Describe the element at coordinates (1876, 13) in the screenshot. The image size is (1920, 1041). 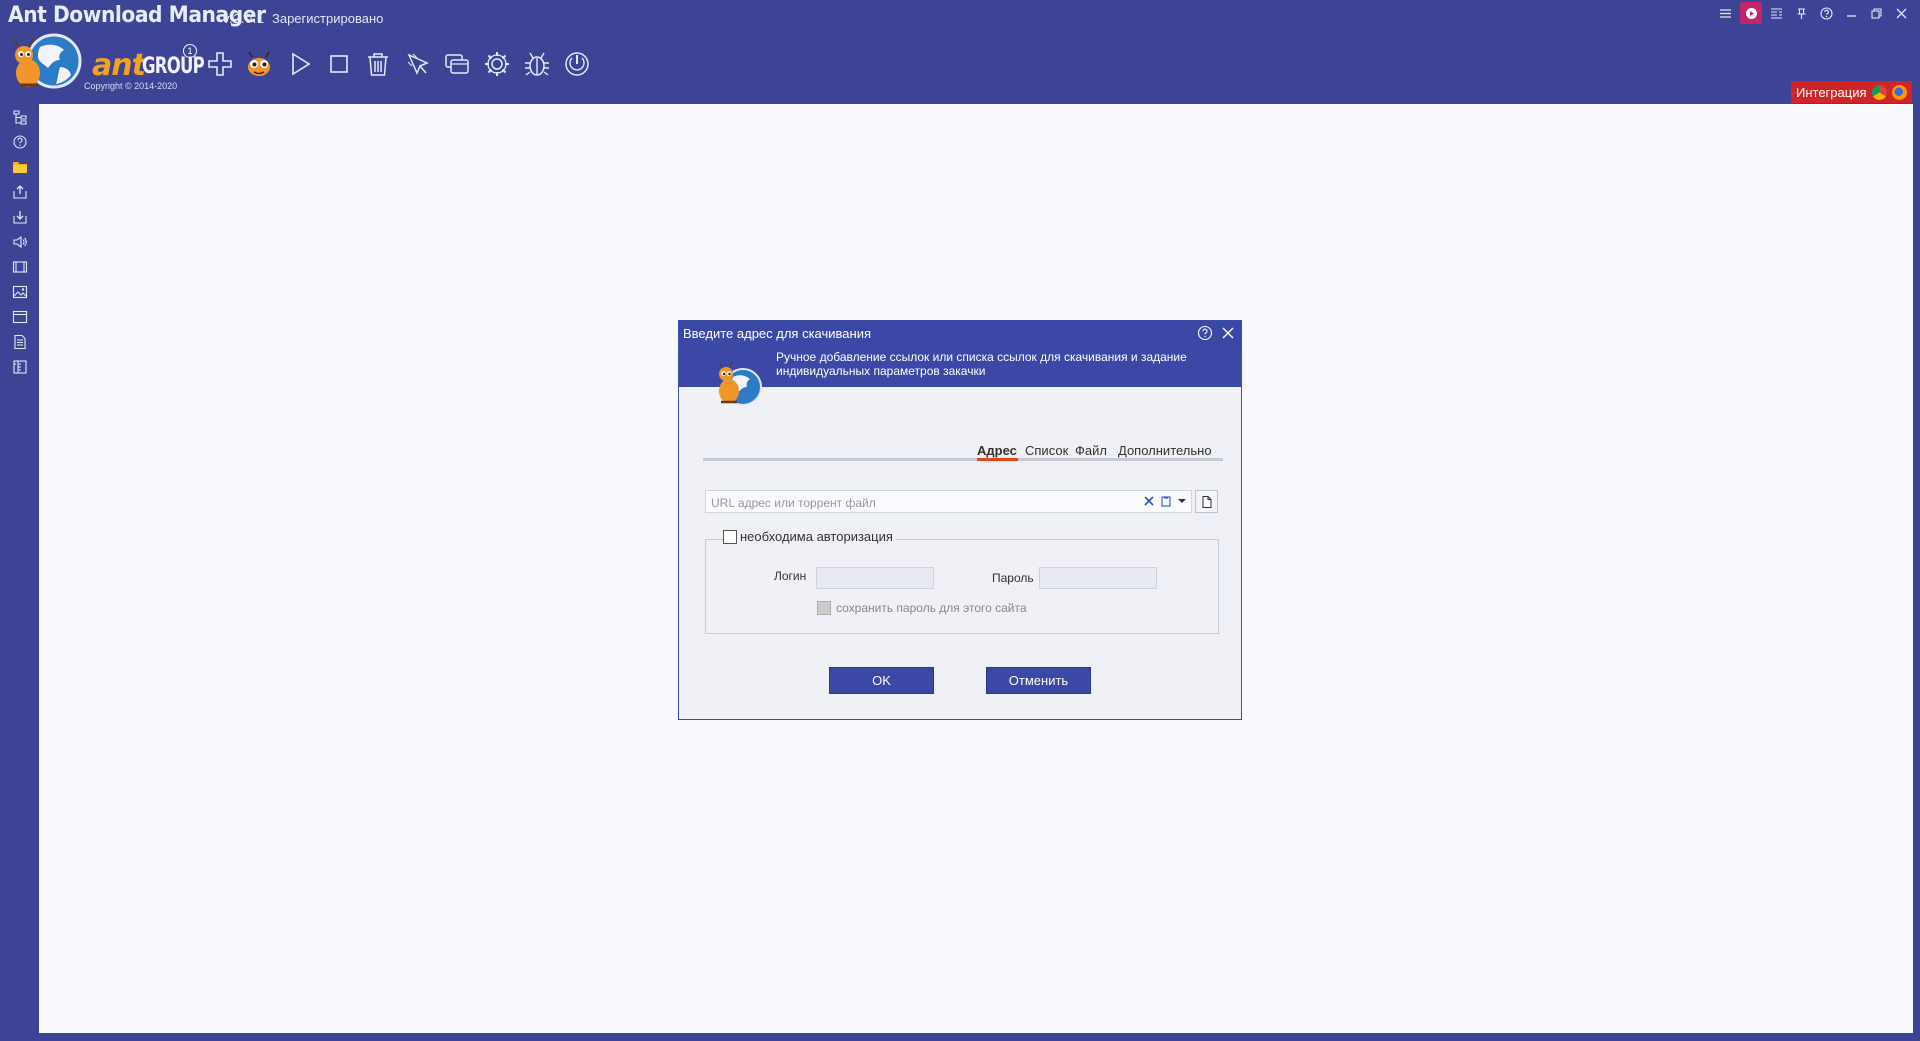
I see `restore-icon` at that location.